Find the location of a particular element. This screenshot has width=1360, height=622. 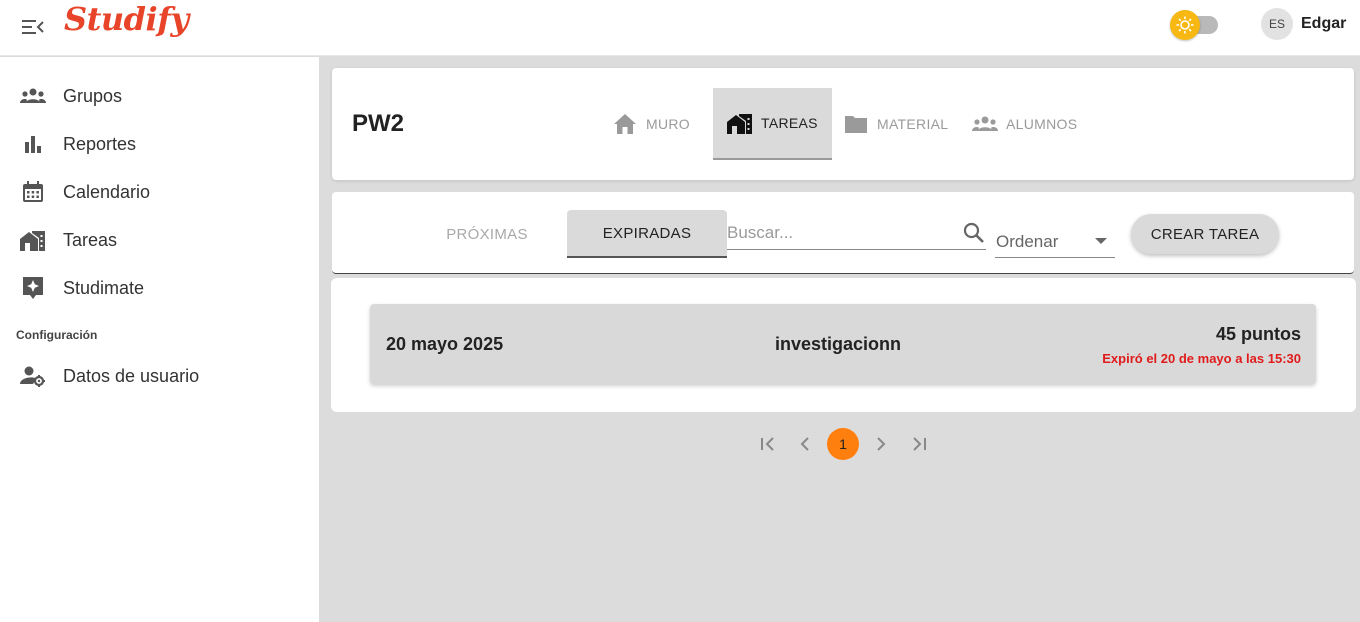

user-settings-icon is located at coordinates (33, 376).